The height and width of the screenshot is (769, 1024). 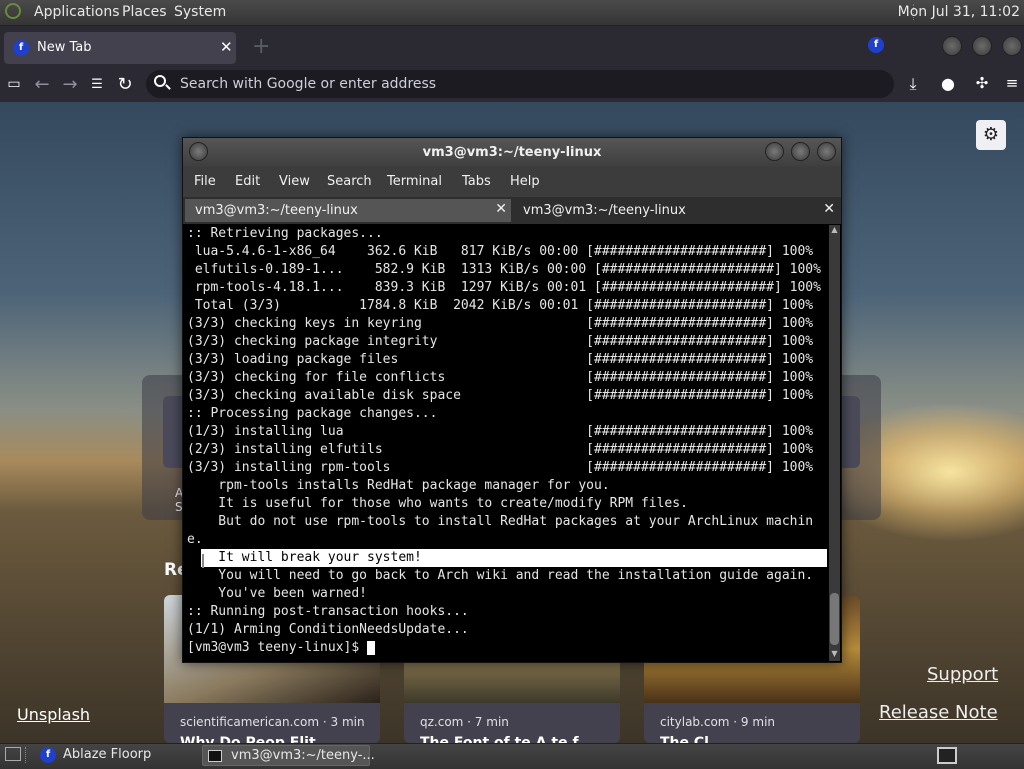 I want to click on menu-view: View, so click(x=294, y=181).